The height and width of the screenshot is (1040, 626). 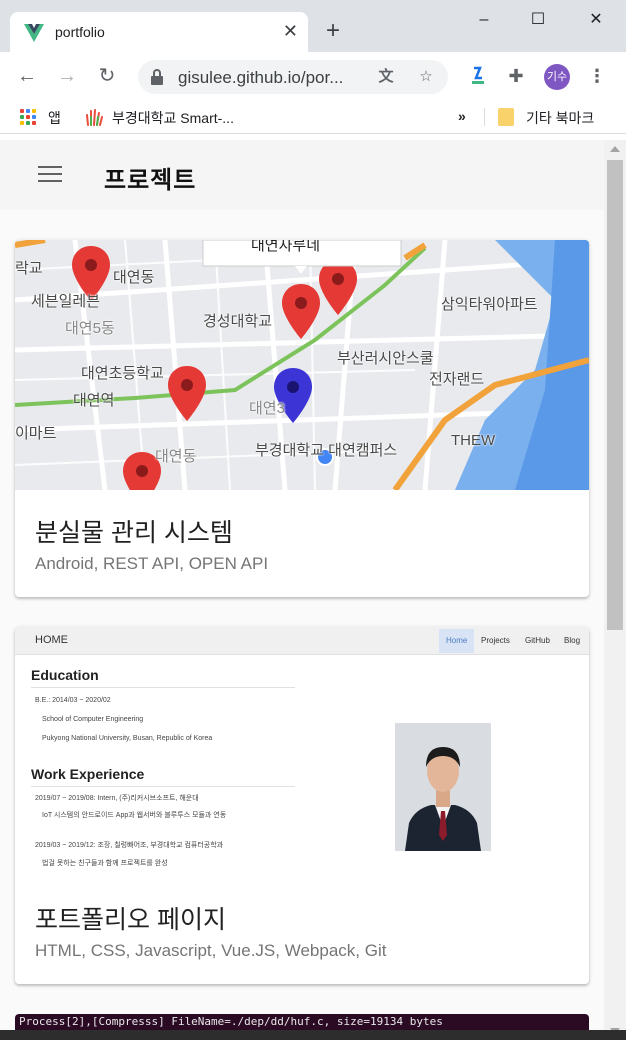 I want to click on translate-icon: 文, so click(x=386, y=77).